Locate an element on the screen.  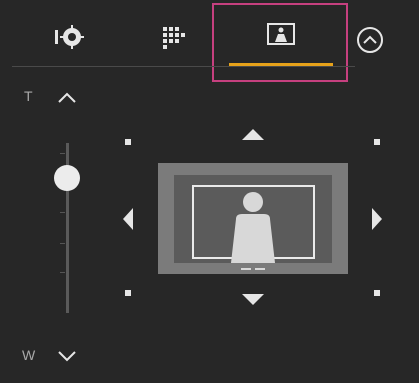
pan-left-button is located at coordinates (128, 219).